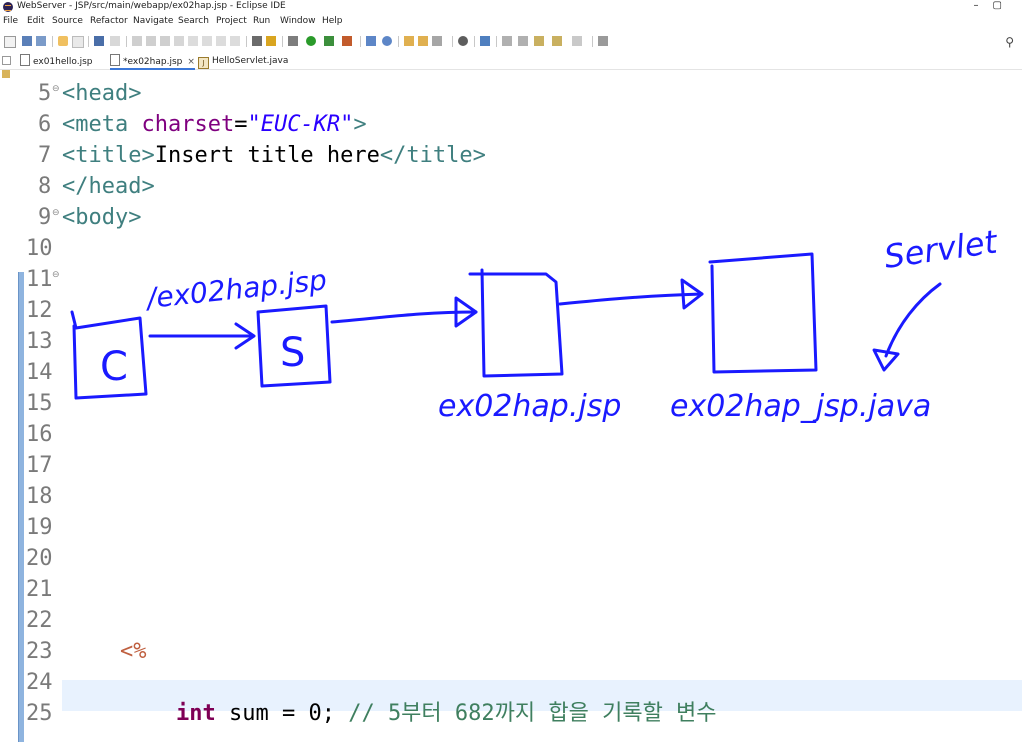  I want to click on java-file-label: ex02hap_jsp.java, so click(800, 406).